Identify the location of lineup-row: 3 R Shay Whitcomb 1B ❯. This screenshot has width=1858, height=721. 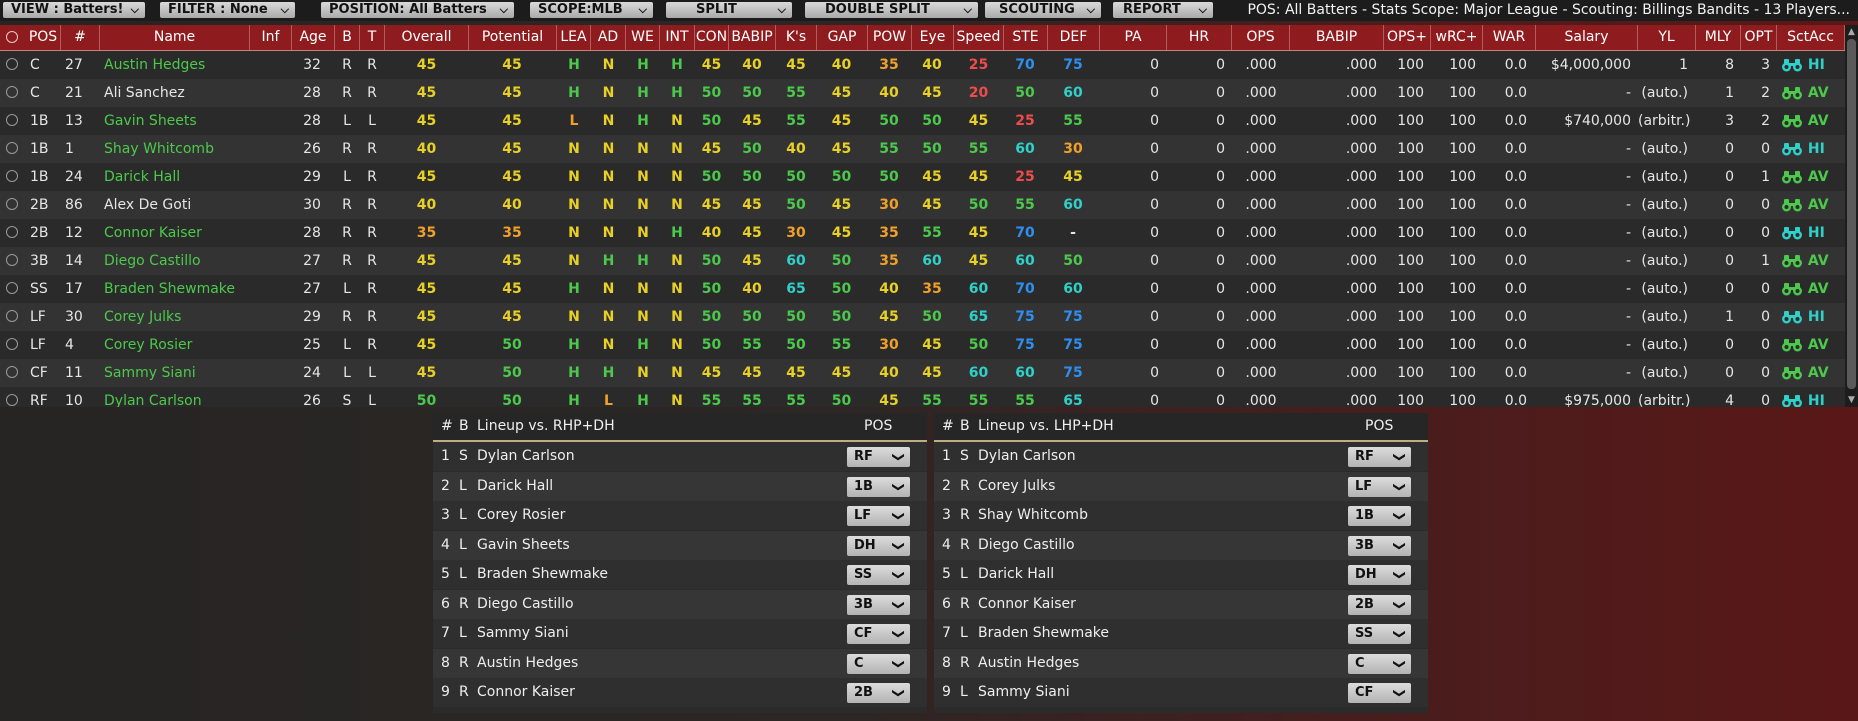
(1181, 515).